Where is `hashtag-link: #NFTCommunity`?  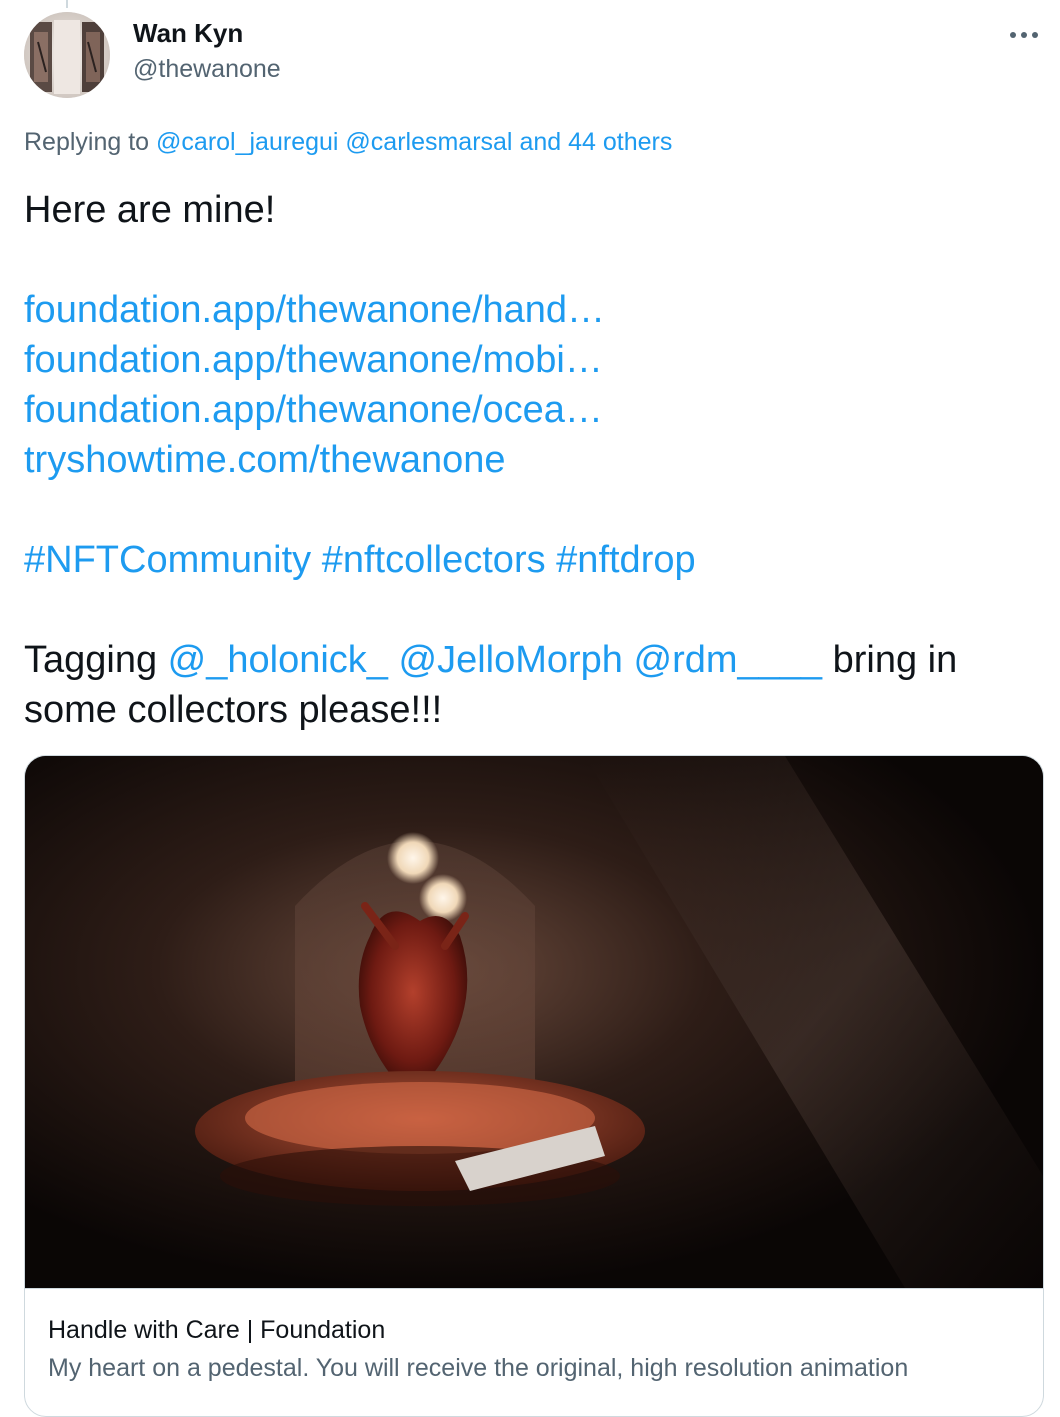 hashtag-link: #NFTCommunity is located at coordinates (167, 560).